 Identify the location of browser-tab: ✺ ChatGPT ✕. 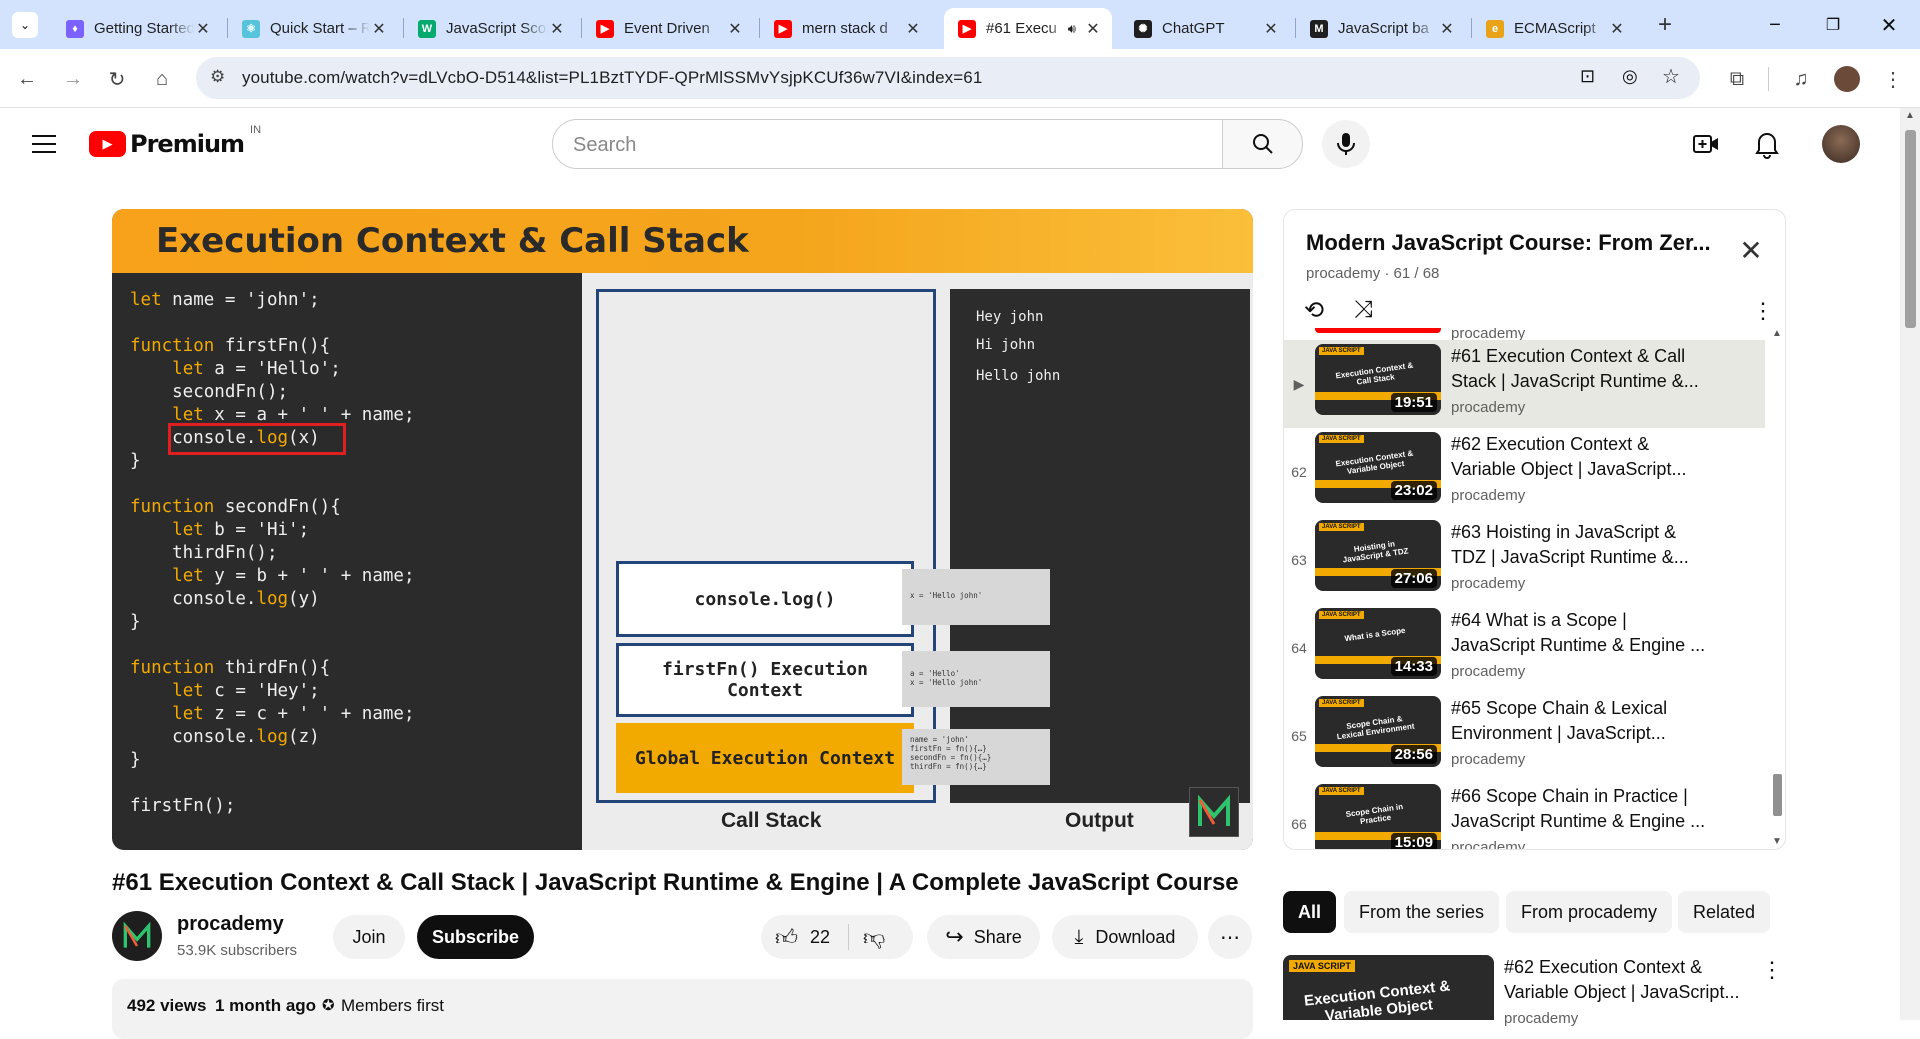
(1205, 28).